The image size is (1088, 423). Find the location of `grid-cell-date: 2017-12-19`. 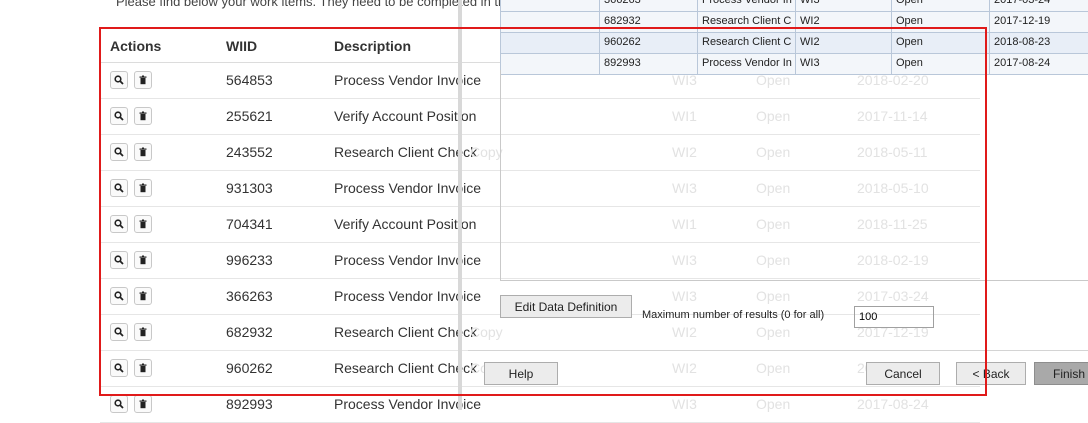

grid-cell-date: 2017-12-19 is located at coordinates (1022, 21).